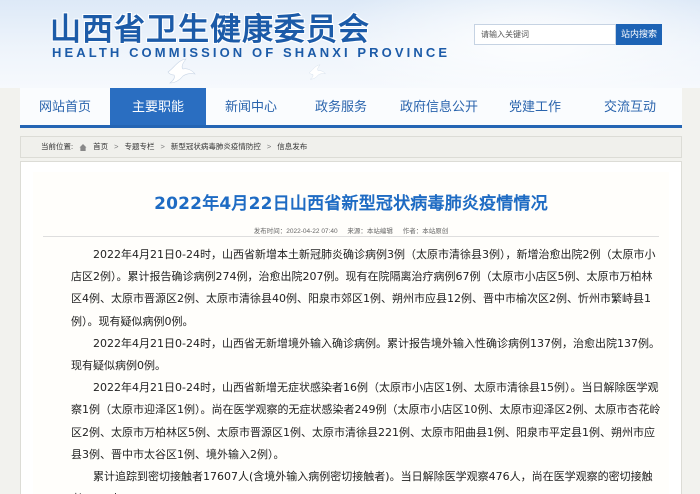 The image size is (700, 494). I want to click on breadcrumb: 当前位置: 首页 > 专题专栏 > 新型冠状病毒肺炎疫情防控 > 信息发布, so click(351, 147).